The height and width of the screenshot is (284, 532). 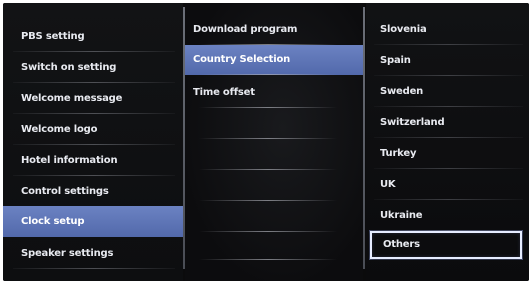 I want to click on country-option-spain: Spain, so click(x=447, y=60).